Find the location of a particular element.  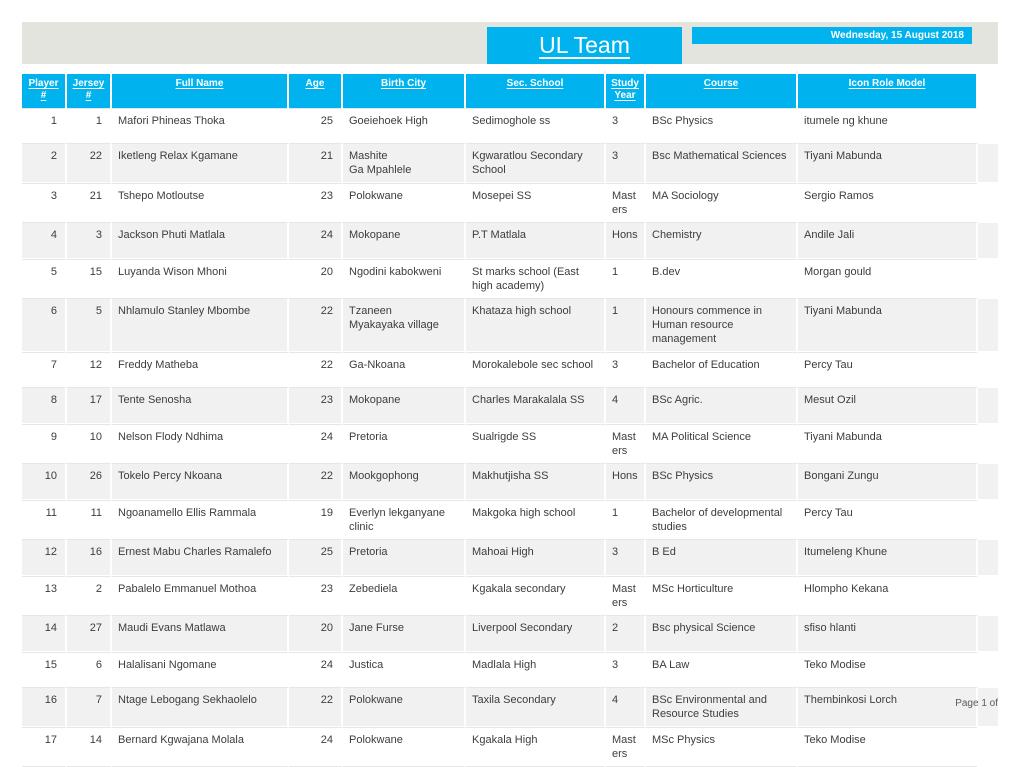

cell-school: Sualrigde SS is located at coordinates (536, 444).